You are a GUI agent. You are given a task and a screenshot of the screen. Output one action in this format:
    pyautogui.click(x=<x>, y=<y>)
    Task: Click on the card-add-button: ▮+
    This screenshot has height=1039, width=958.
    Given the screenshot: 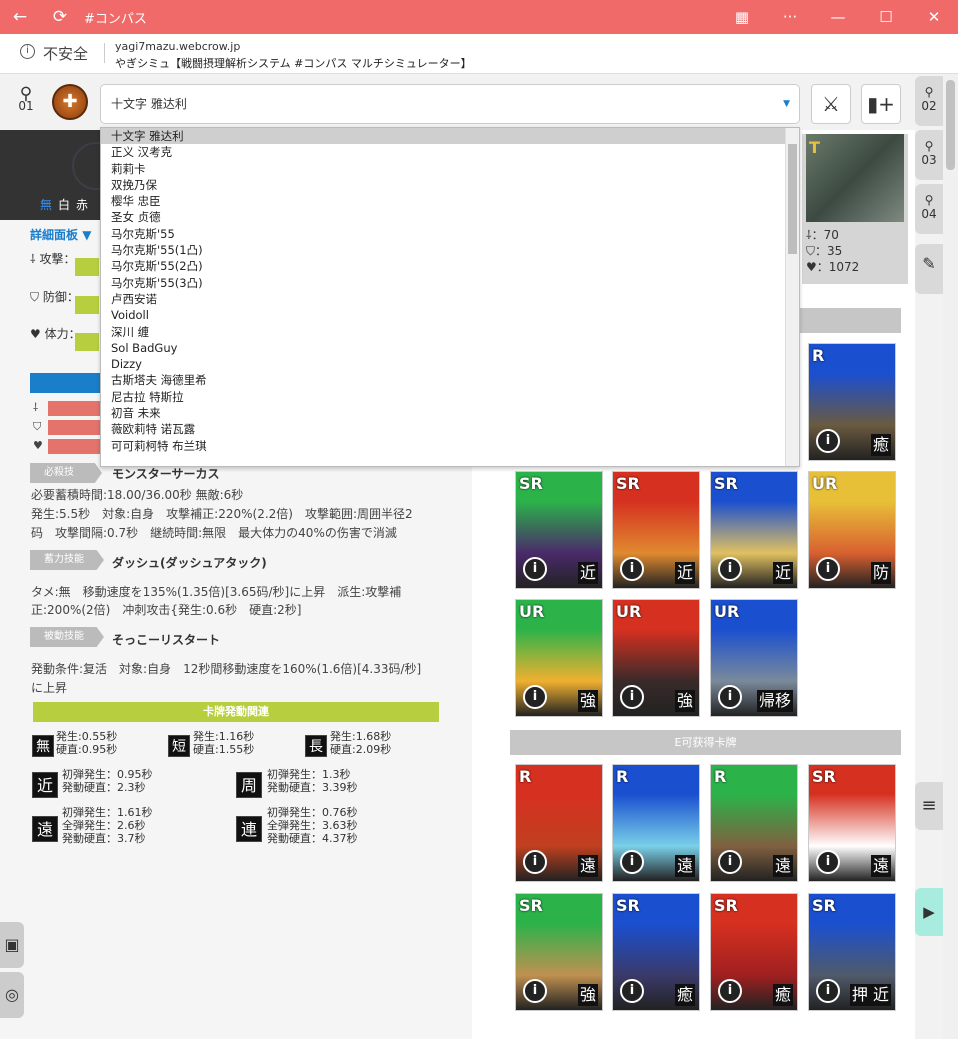 What is the action you would take?
    pyautogui.click(x=881, y=104)
    